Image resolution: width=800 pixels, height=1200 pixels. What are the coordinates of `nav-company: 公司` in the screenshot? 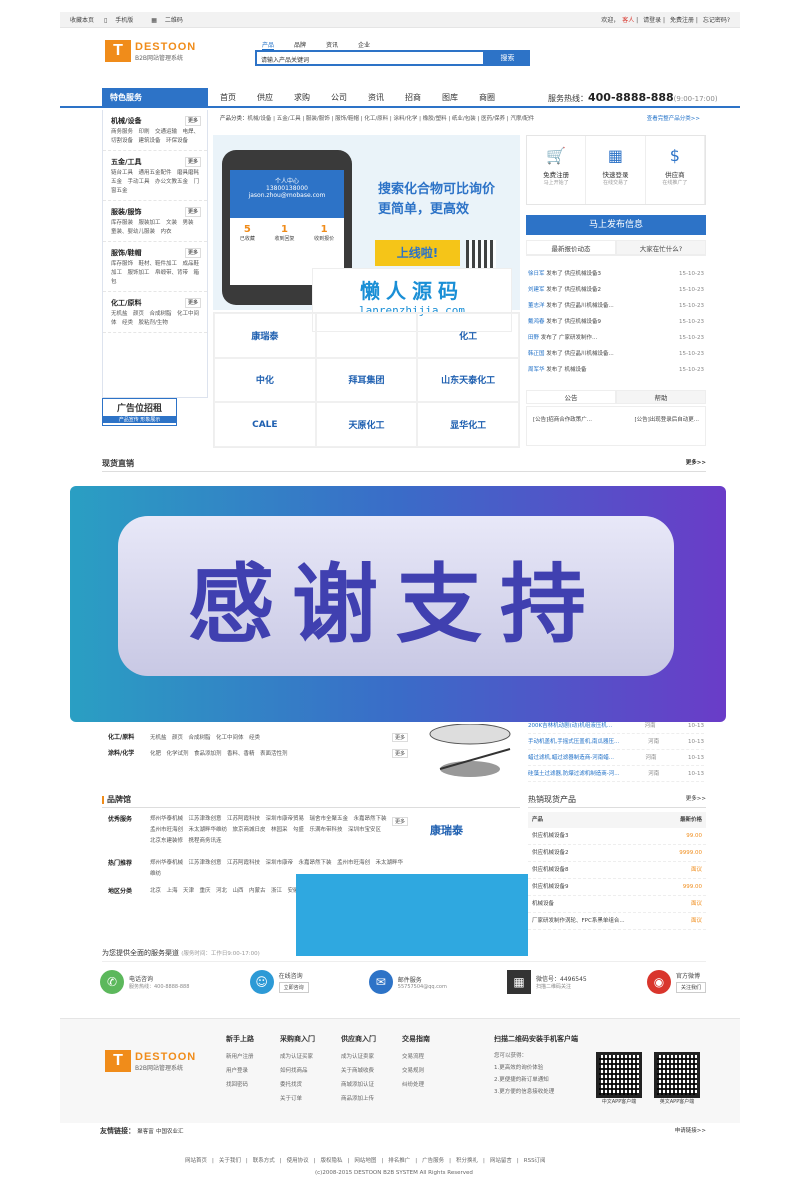 It's located at (349, 98).